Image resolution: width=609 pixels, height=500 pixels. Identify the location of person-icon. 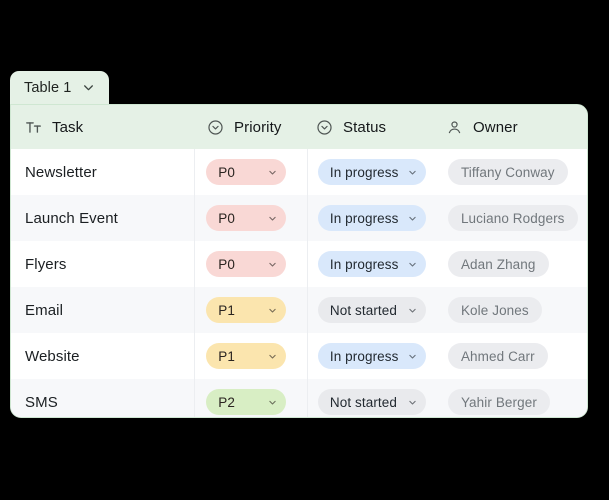
(454, 127).